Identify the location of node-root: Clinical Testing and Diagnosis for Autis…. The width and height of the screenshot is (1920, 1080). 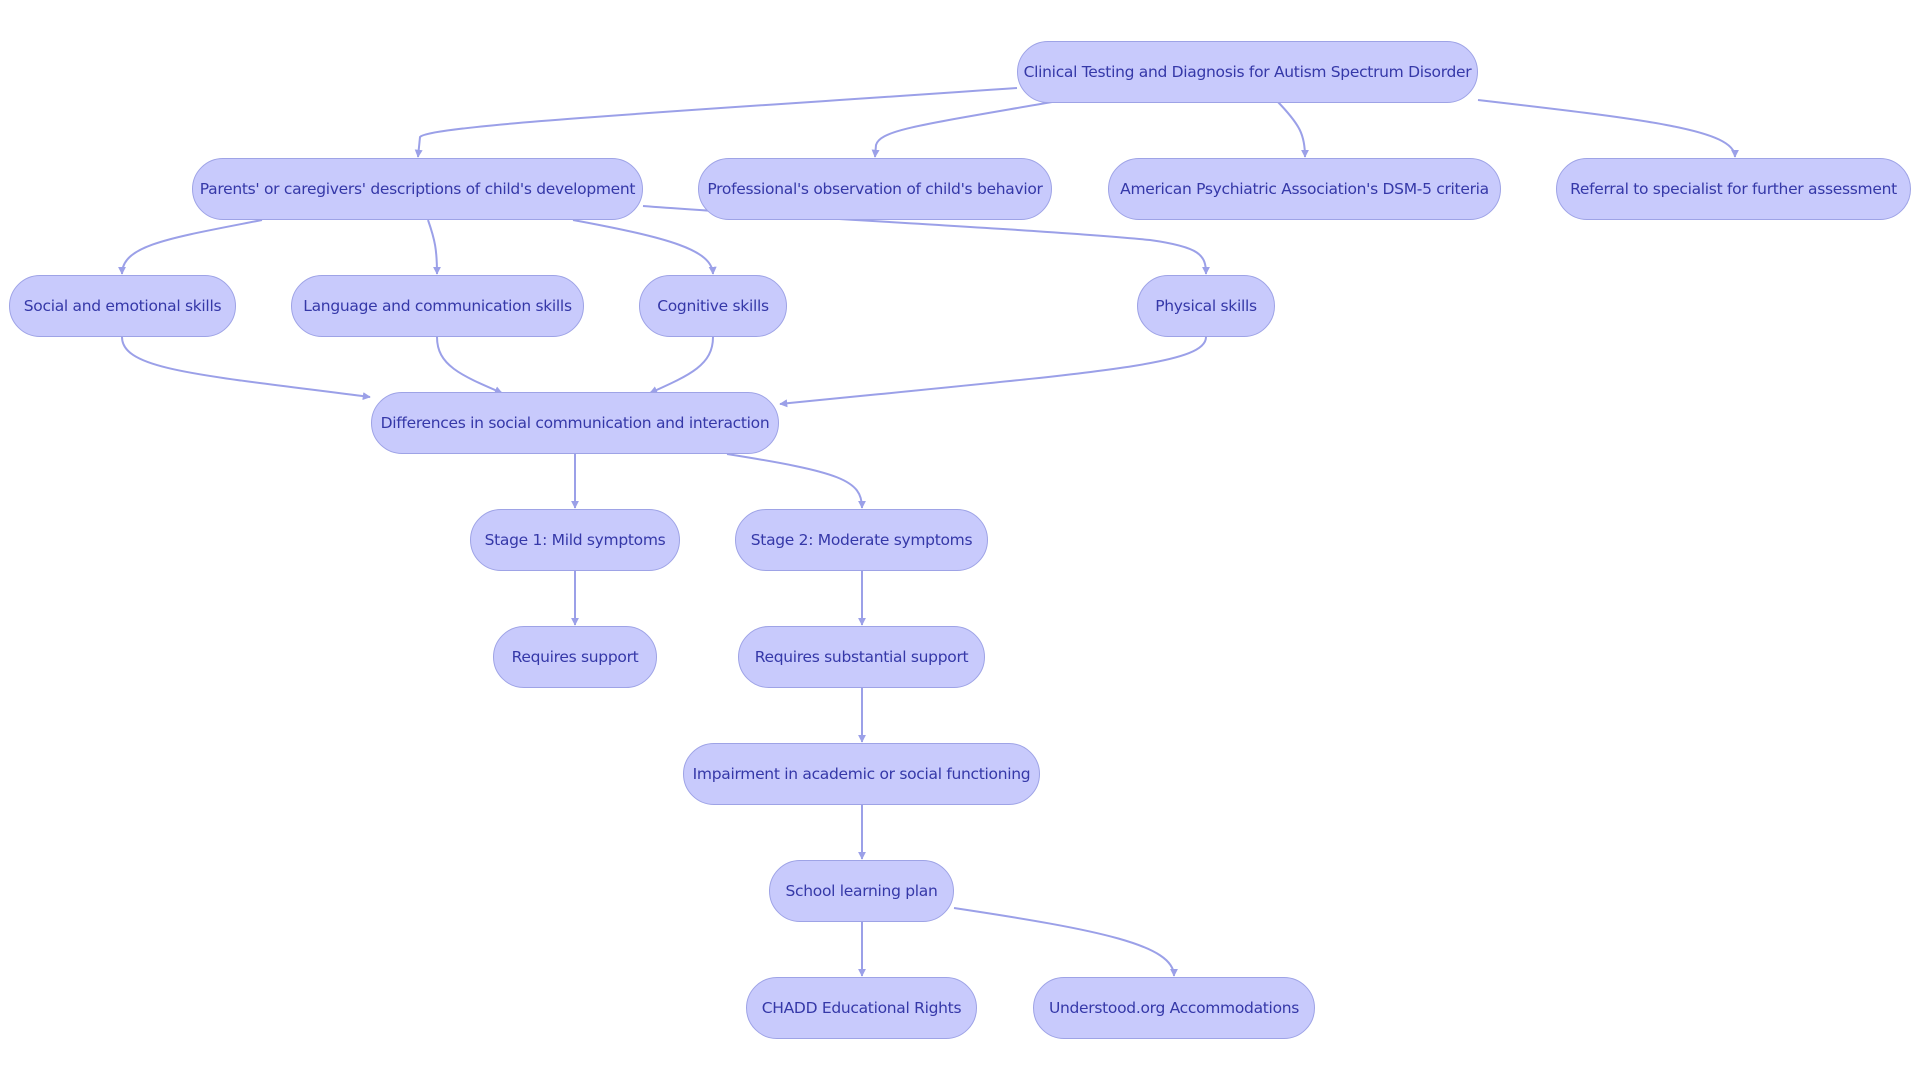
(1247, 72).